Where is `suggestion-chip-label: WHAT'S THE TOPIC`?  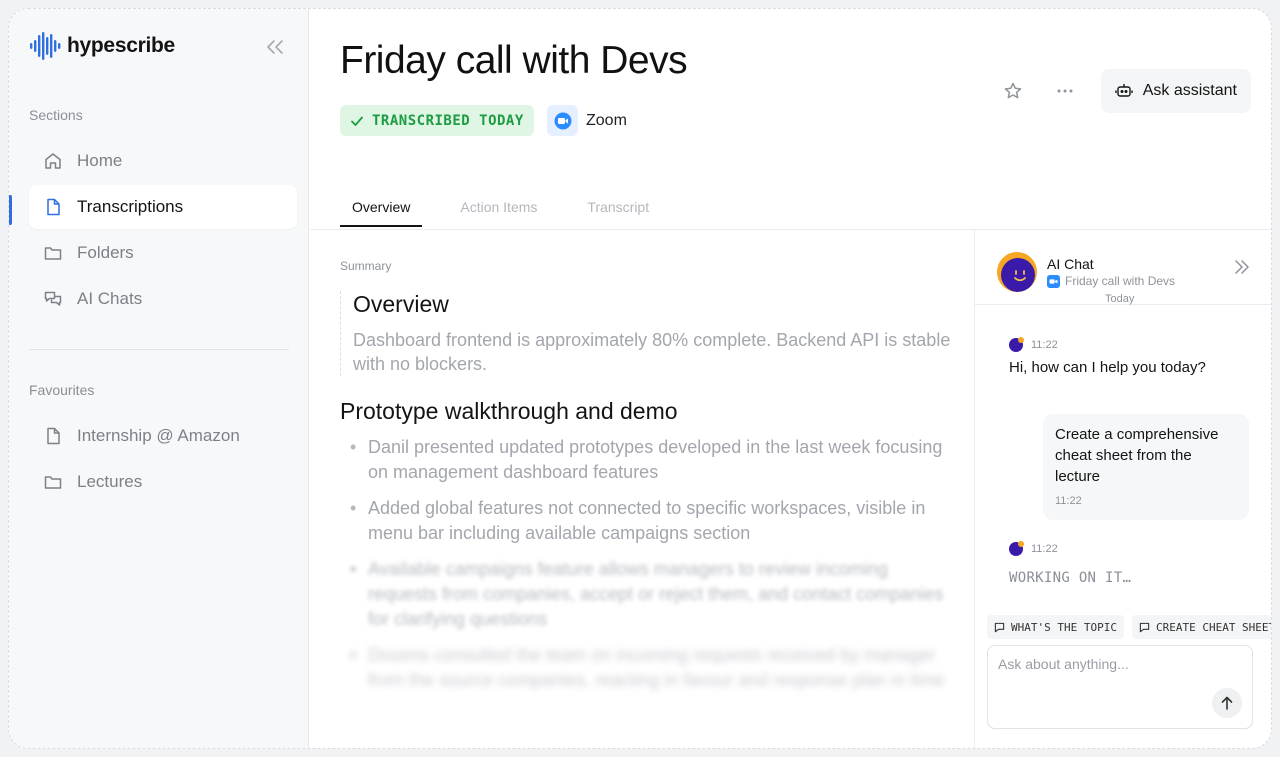
suggestion-chip-label: WHAT'S THE TOPIC is located at coordinates (1064, 627).